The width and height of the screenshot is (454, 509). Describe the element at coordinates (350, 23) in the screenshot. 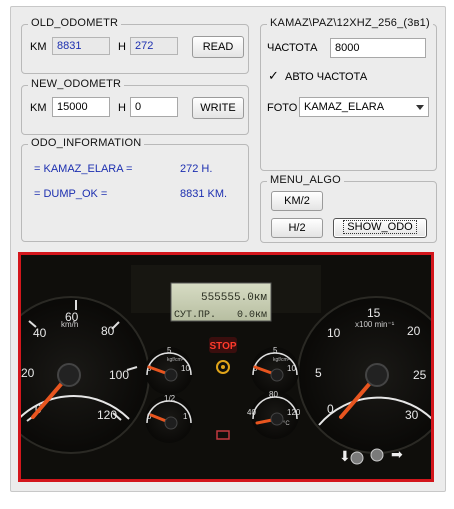

I see `device-title: KAMAZ\PAZ\12XHZ_256_(3в1)` at that location.